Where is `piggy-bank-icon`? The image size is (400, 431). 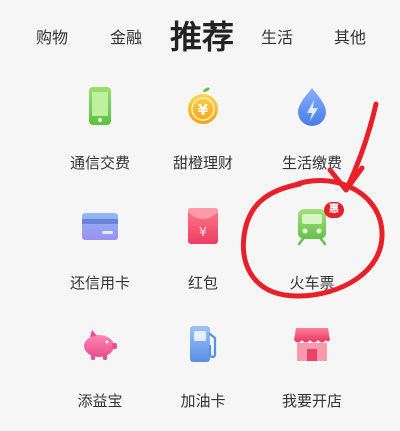
piggy-bank-icon is located at coordinates (100, 344).